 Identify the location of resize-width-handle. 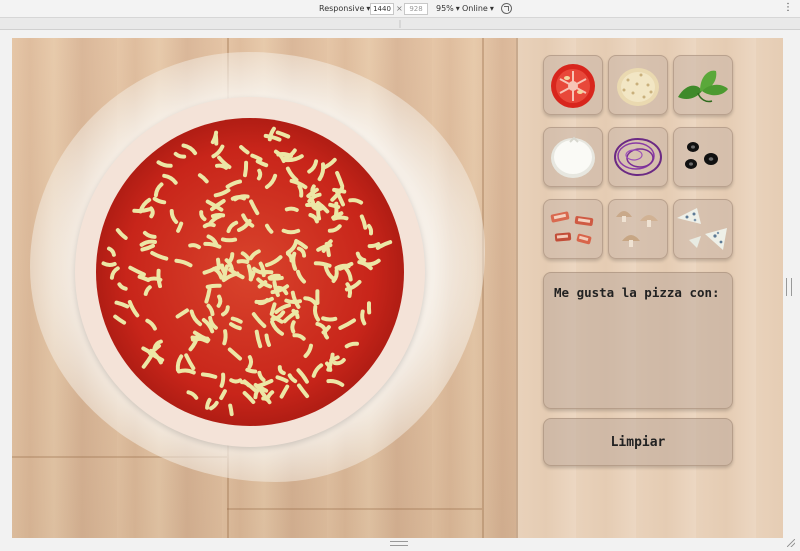
(789, 287).